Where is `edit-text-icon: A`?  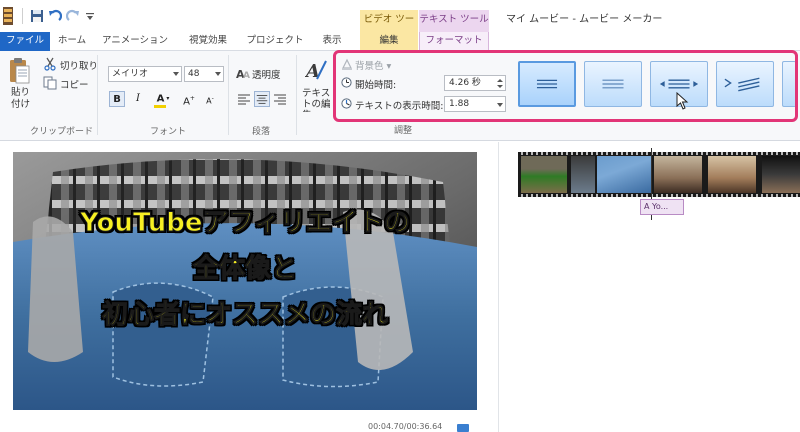 edit-text-icon: A is located at coordinates (316, 70).